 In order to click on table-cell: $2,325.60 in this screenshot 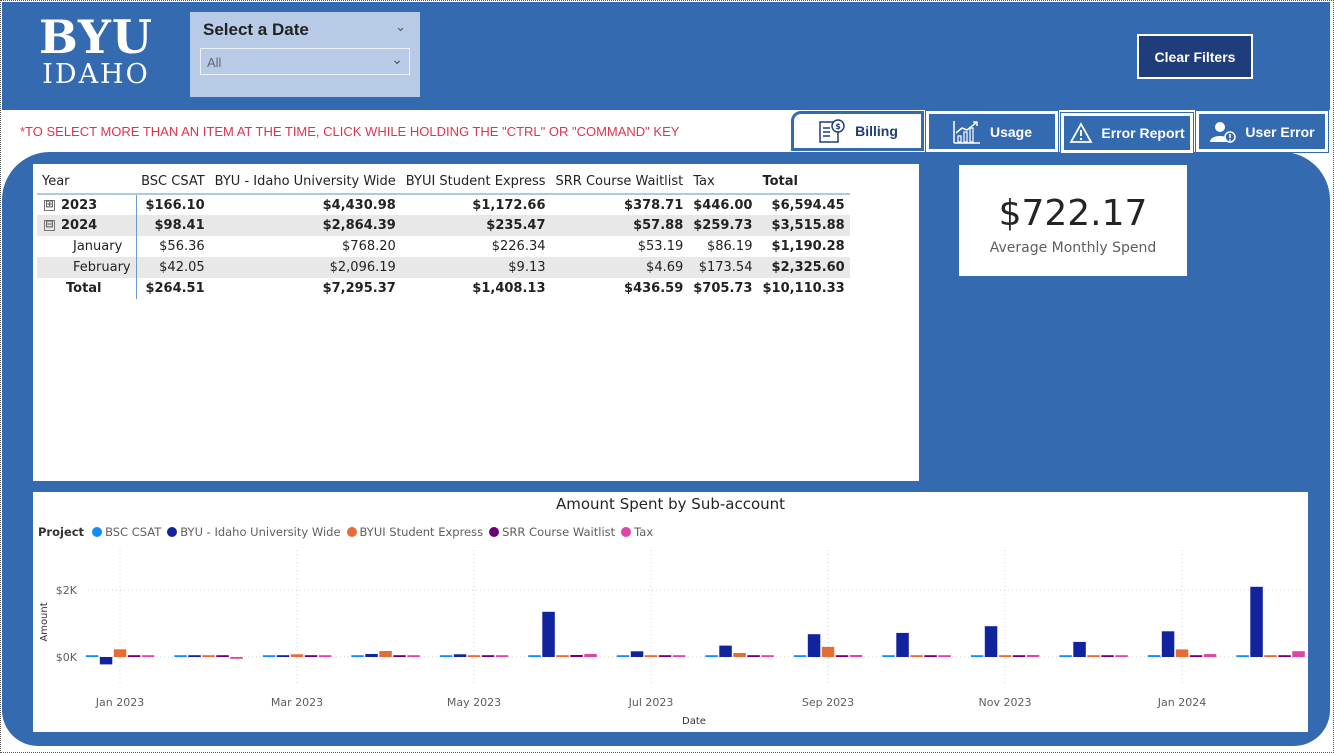, I will do `click(803, 267)`.